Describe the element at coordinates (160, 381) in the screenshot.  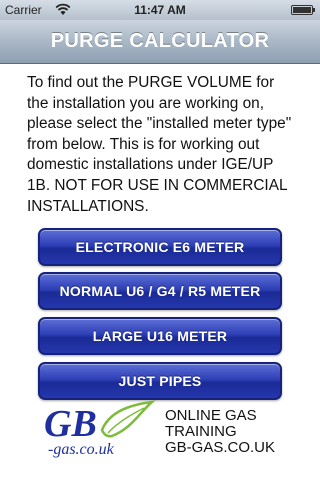
I see `just-pipes-button: JUST PIPES` at that location.